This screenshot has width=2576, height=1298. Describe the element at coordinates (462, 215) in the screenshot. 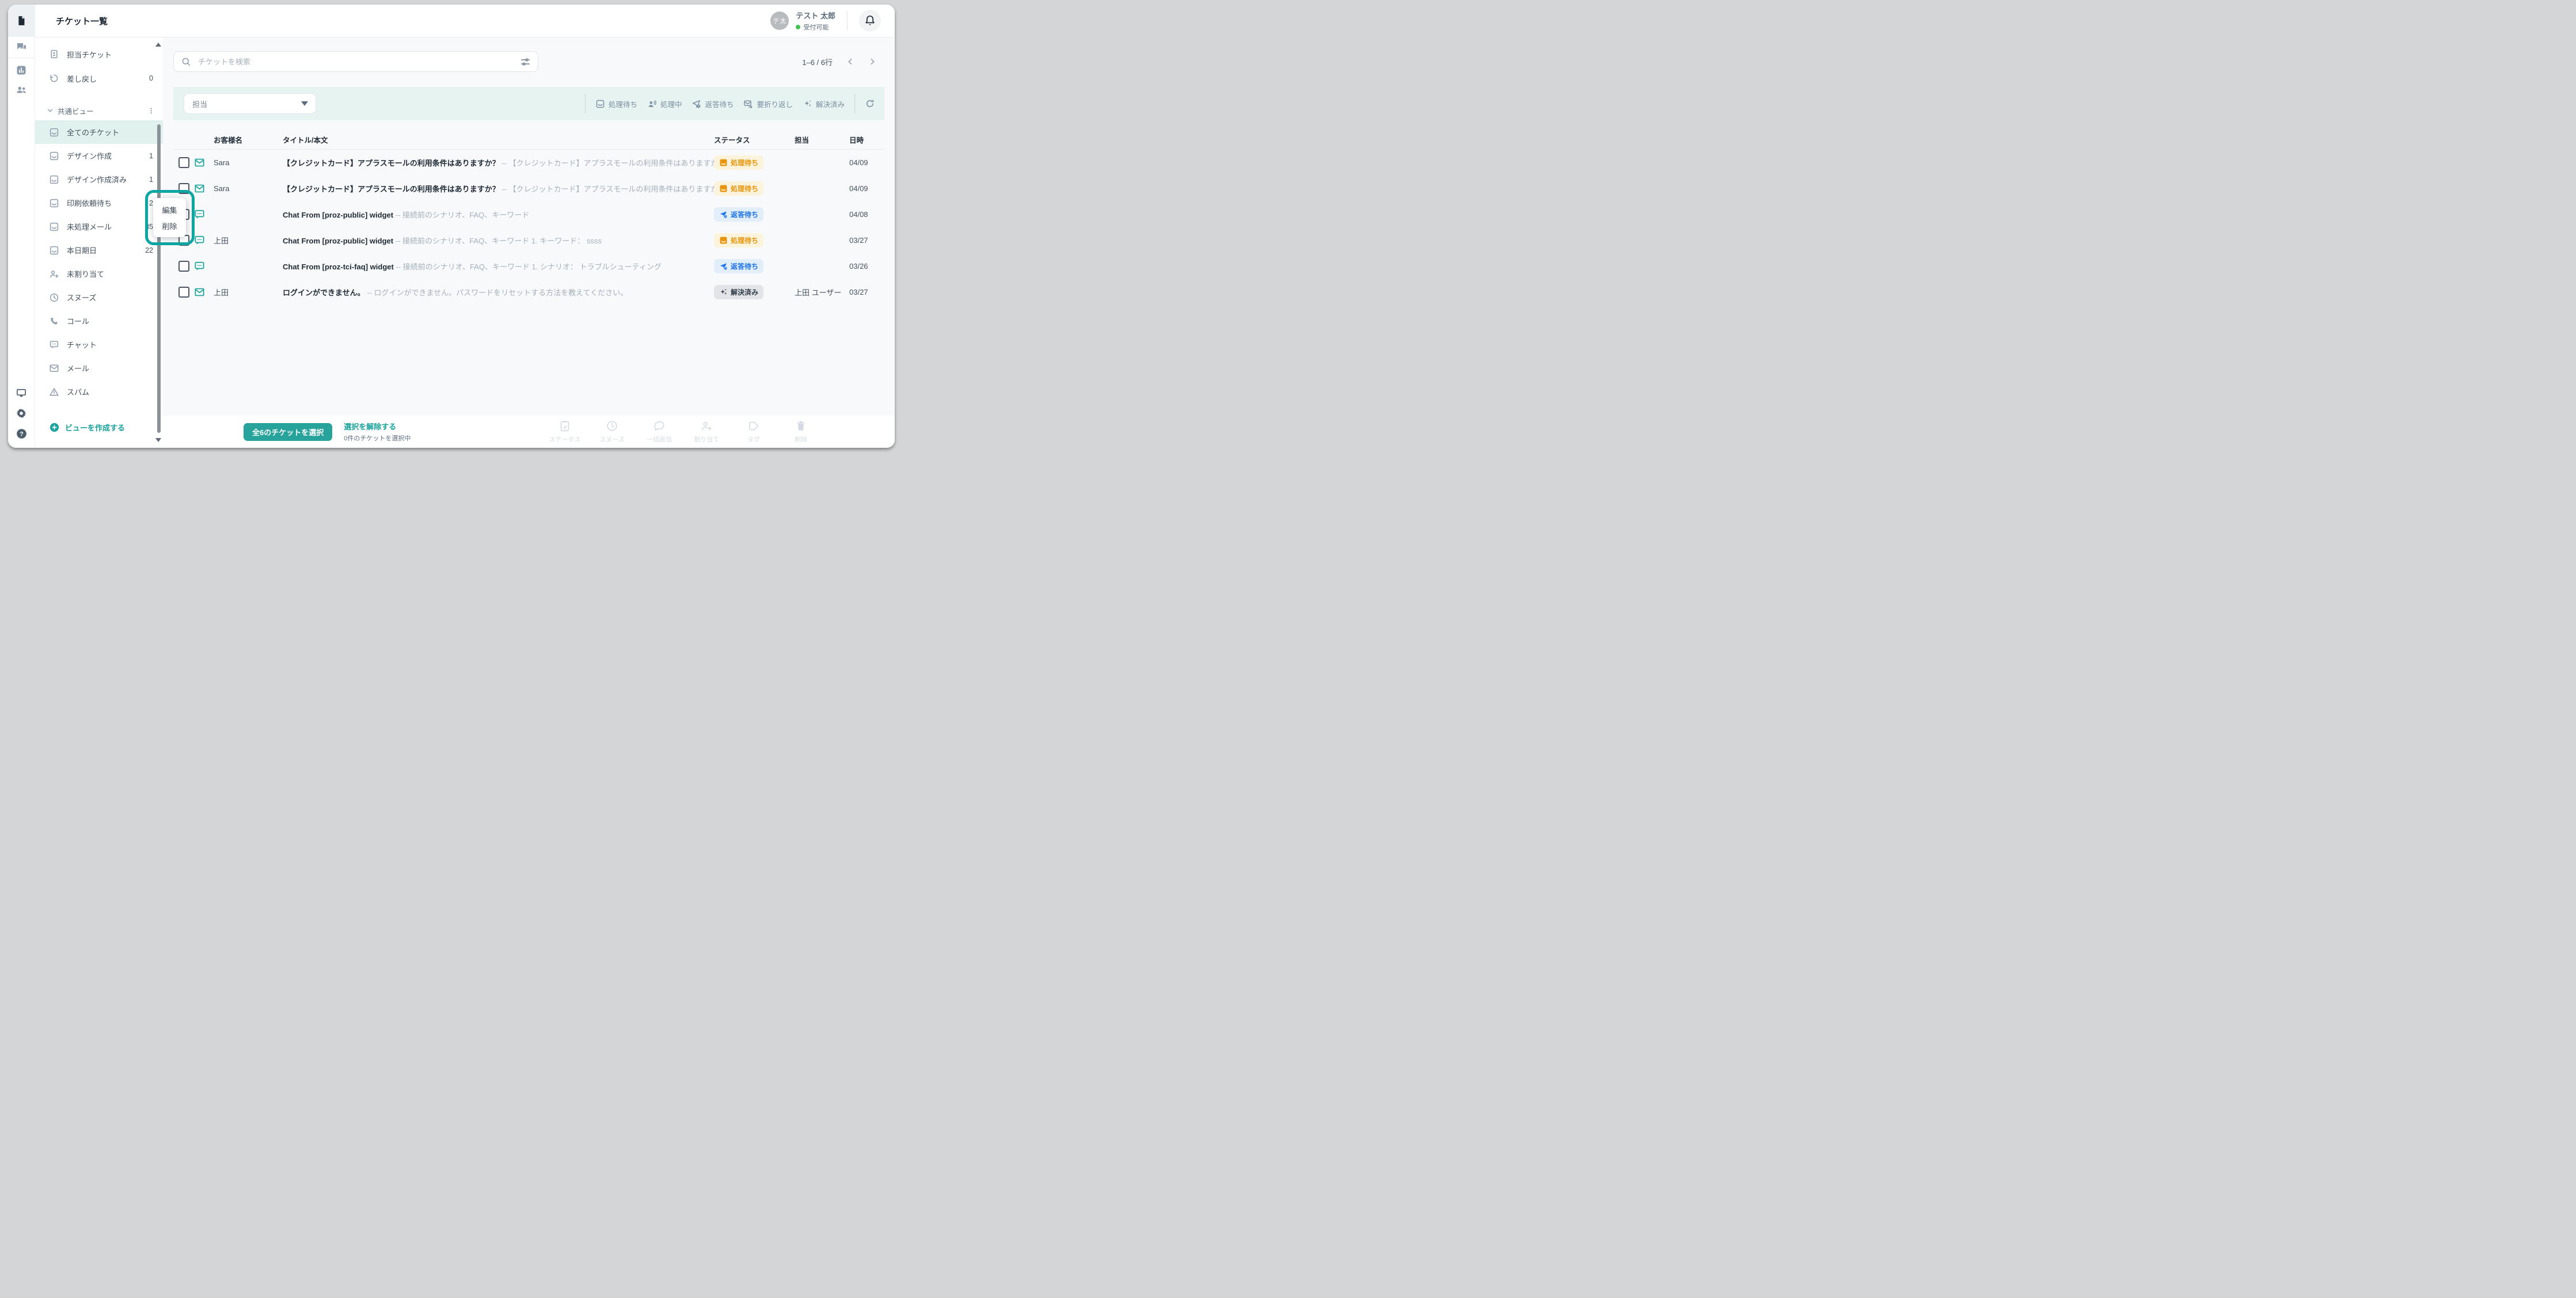

I see `row-preview: -- 接続前のシナリオ、FAQ、キーワード` at that location.